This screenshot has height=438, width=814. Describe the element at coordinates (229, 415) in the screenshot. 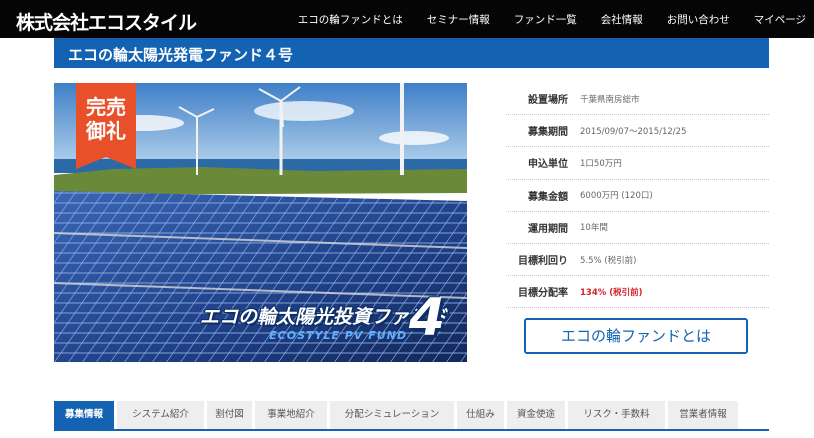

I see `tab-layout-map: 割付図` at that location.